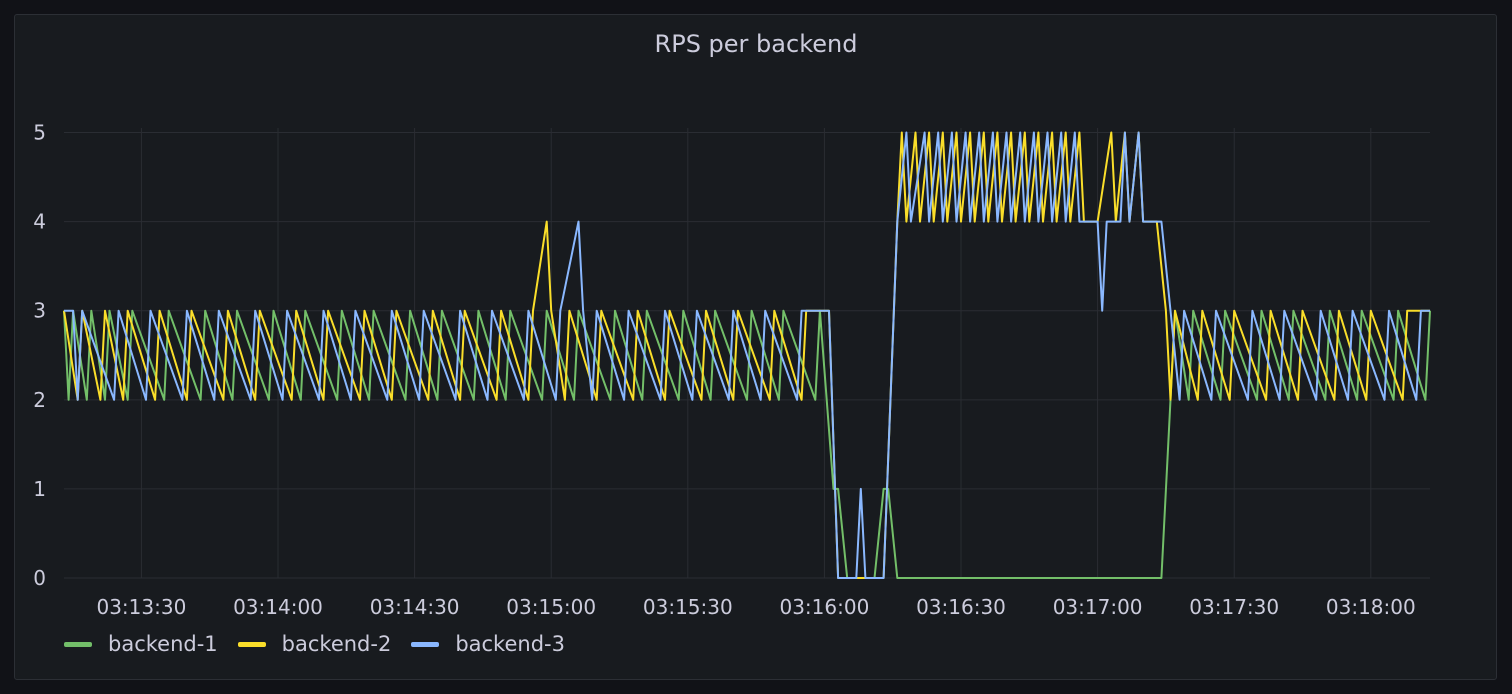 The height and width of the screenshot is (694, 1512). Describe the element at coordinates (336, 644) in the screenshot. I see `legend-label: backend-2` at that location.